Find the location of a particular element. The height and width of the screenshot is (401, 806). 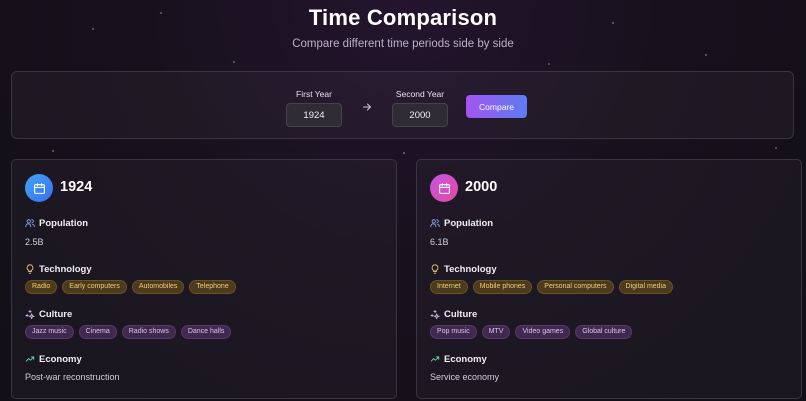

economy-value: Service economy is located at coordinates (465, 377).